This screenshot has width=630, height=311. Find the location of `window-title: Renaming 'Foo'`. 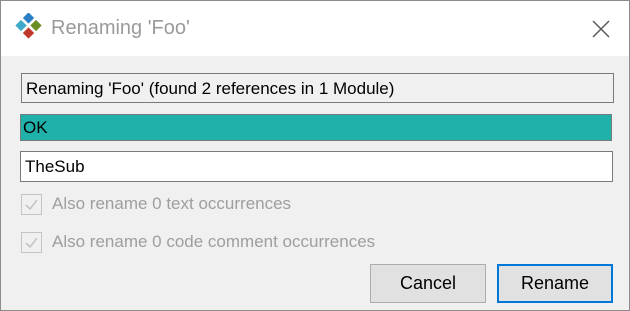

window-title: Renaming 'Foo' is located at coordinates (120, 28).